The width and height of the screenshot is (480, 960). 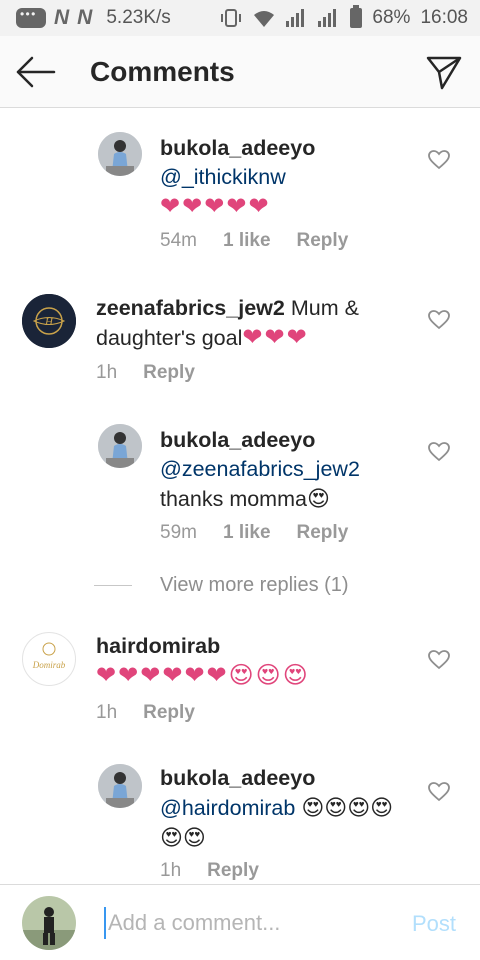 I want to click on comment-emojis: ❤❤❤❤❤, so click(x=215, y=206).